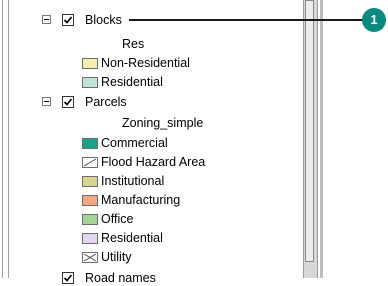 The height and width of the screenshot is (286, 388). I want to click on blocks-visibility-checkbox, so click(68, 20).